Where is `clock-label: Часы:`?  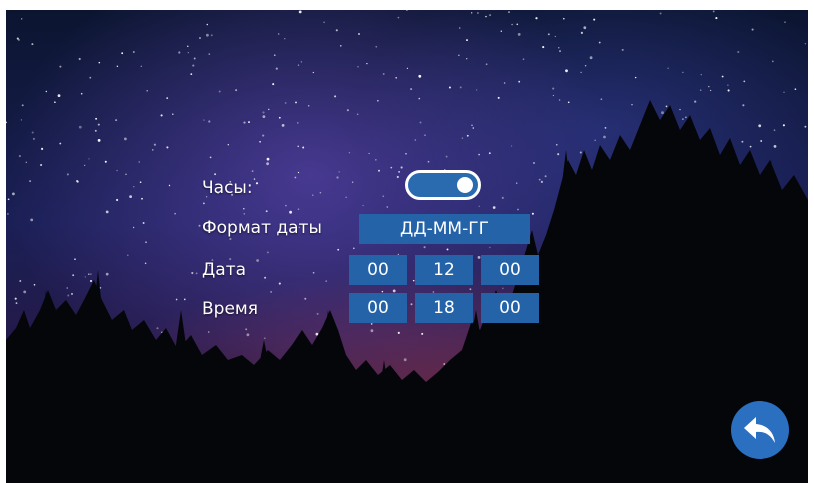 clock-label: Часы: is located at coordinates (227, 188).